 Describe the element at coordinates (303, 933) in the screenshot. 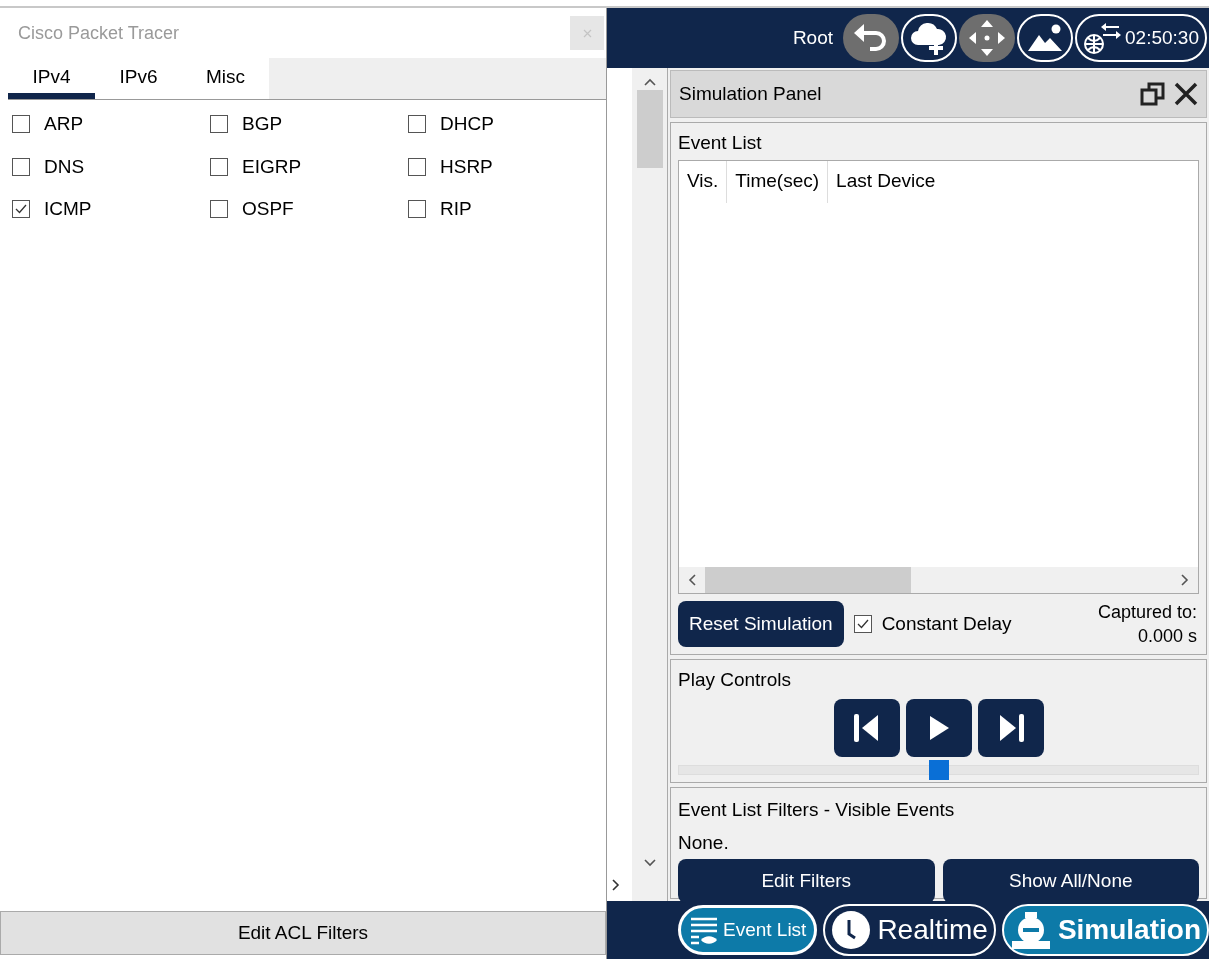

I see `edit-acl-filters-button: Edit ACL Filters` at that location.